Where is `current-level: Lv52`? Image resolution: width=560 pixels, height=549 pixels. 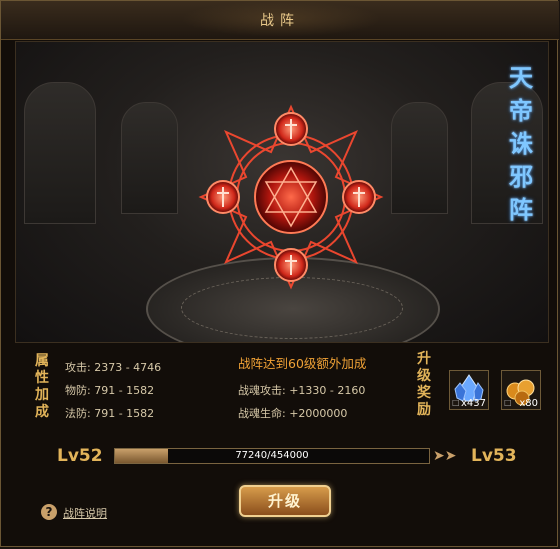 current-level: Lv52 is located at coordinates (80, 456).